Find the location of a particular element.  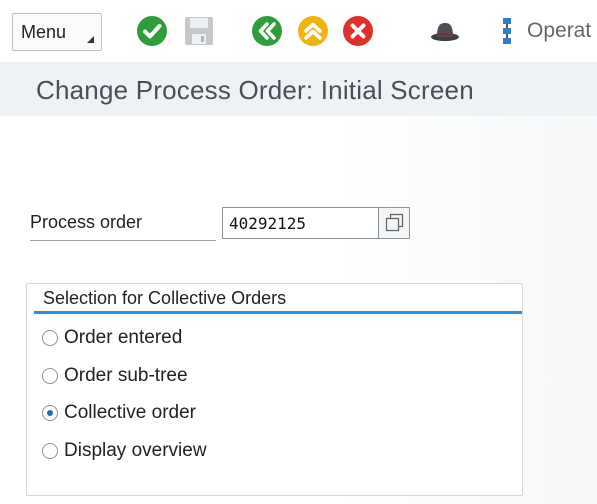

cancel-button is located at coordinates (358, 31).